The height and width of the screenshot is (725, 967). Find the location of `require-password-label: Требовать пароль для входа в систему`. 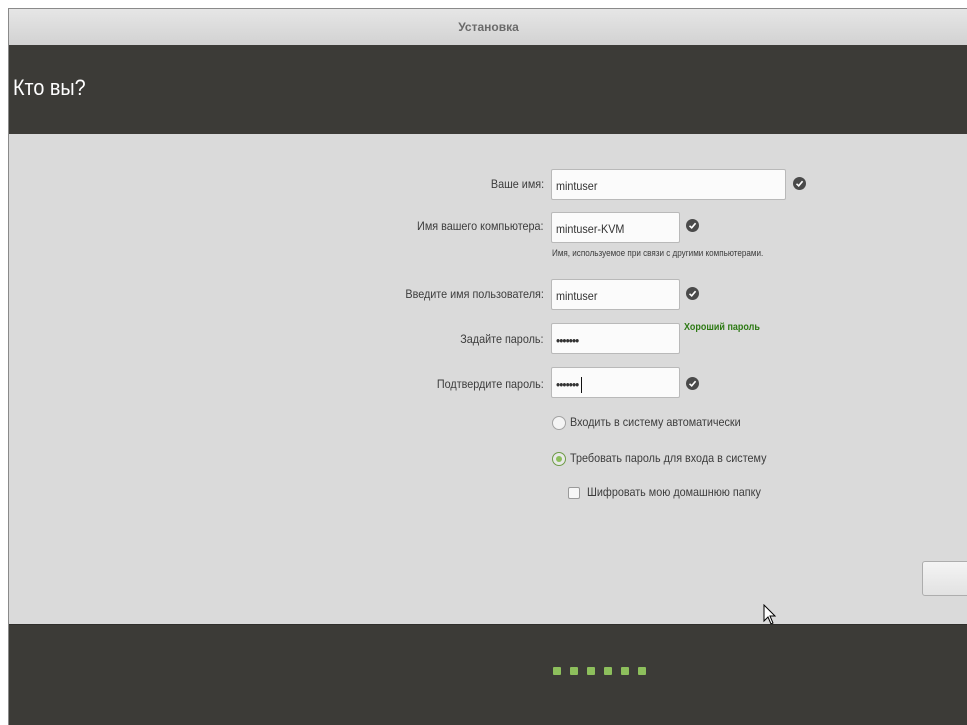

require-password-label: Требовать пароль для входа в систему is located at coordinates (668, 458).